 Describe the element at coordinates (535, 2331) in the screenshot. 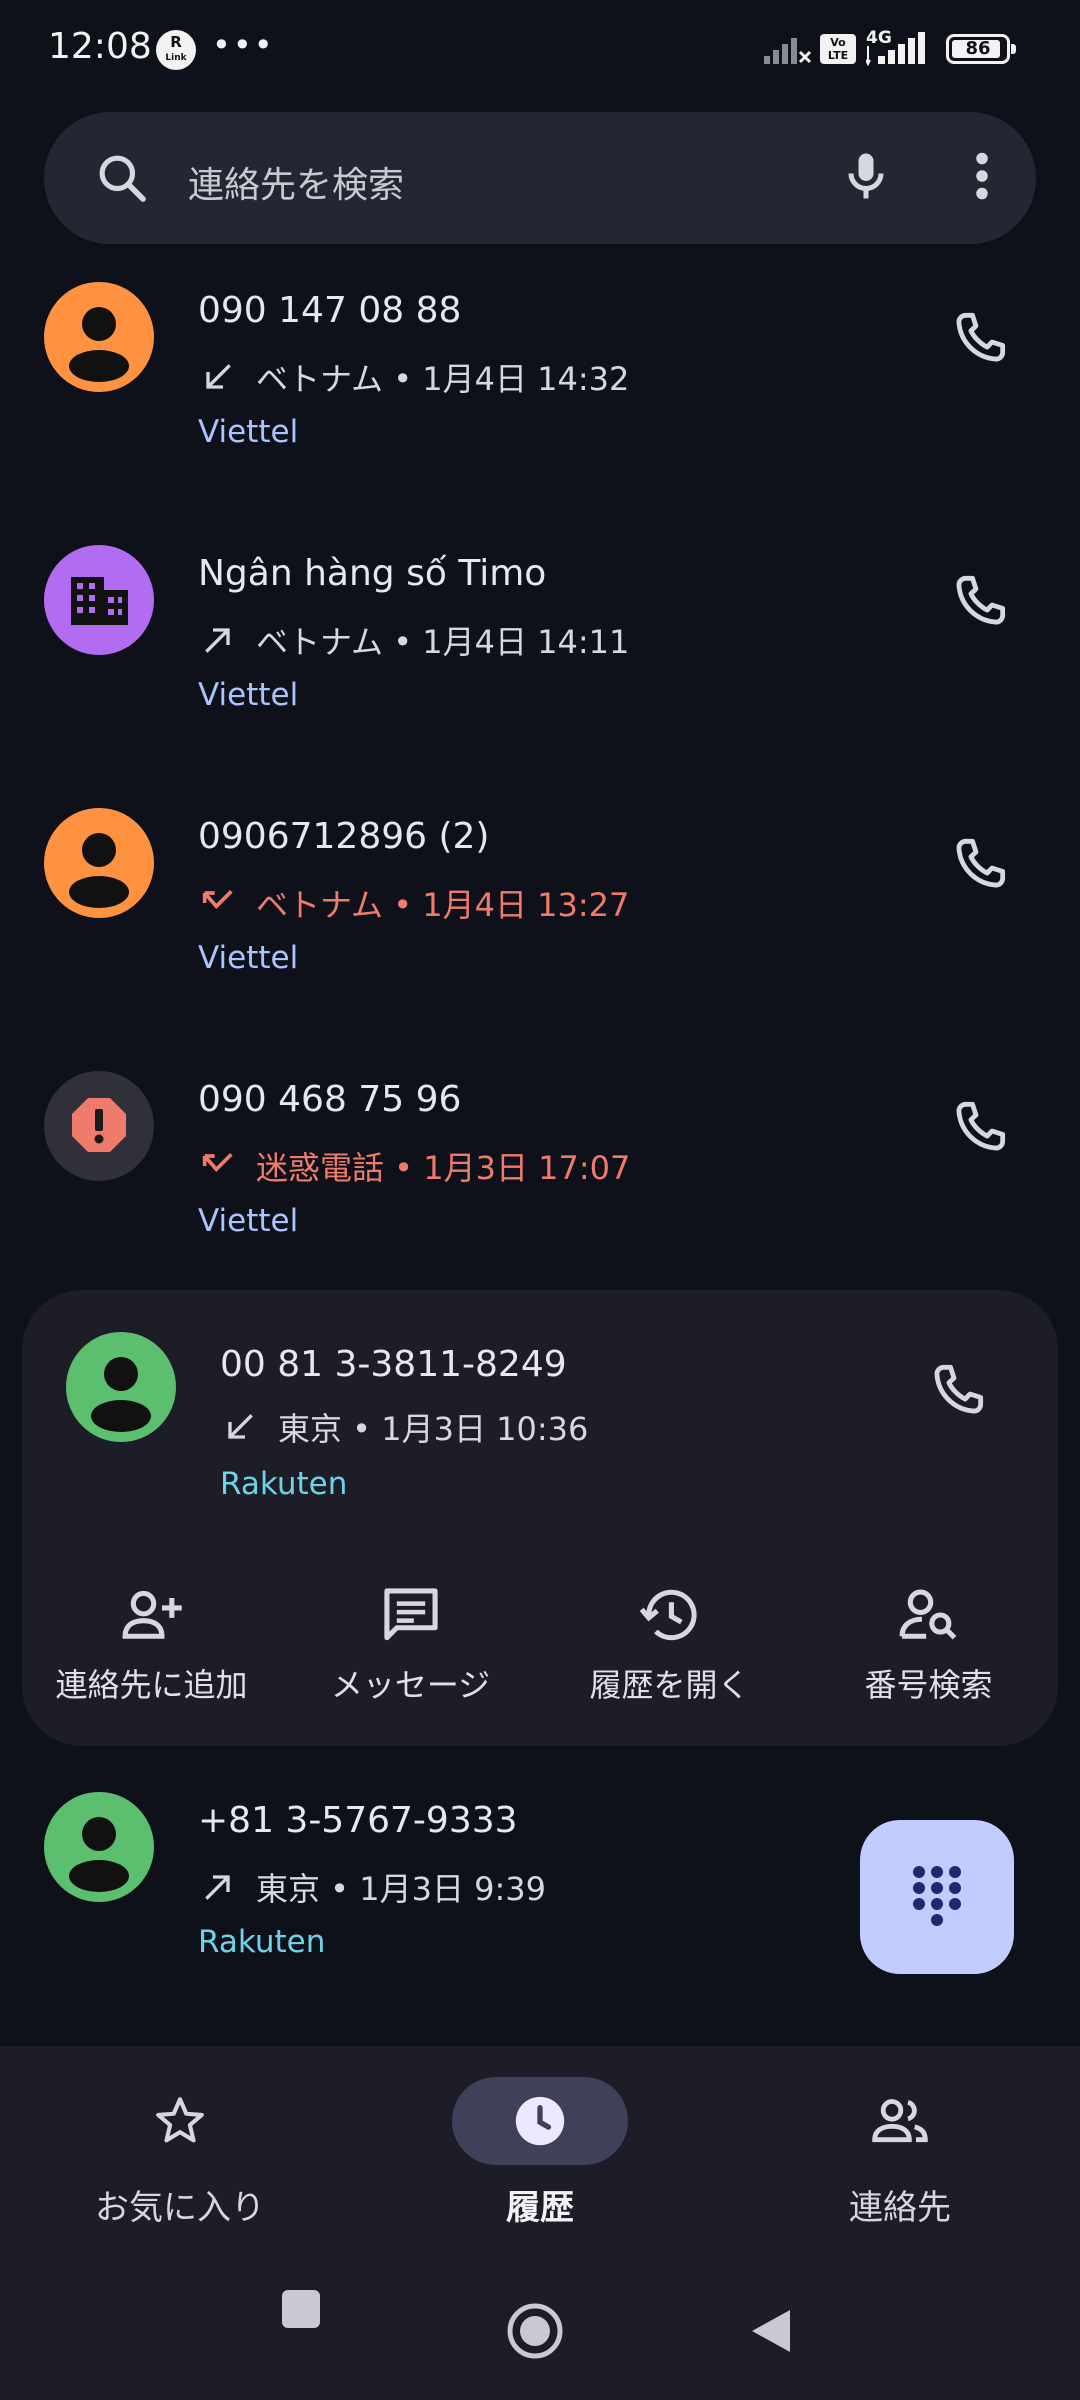

I see `home-icon` at that location.